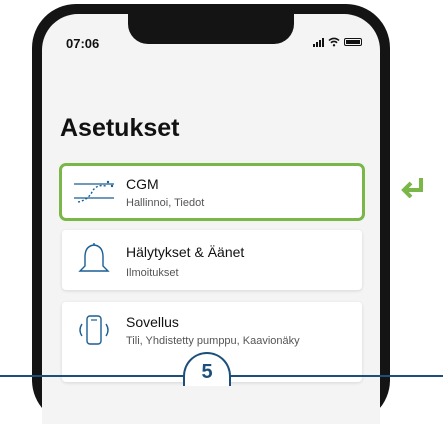  I want to click on menu-item-title: Hälytykset & Äänet, so click(185, 252).